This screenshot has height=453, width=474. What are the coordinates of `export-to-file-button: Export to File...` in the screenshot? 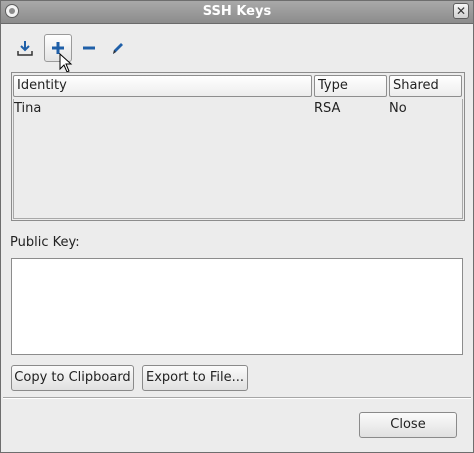 It's located at (195, 378).